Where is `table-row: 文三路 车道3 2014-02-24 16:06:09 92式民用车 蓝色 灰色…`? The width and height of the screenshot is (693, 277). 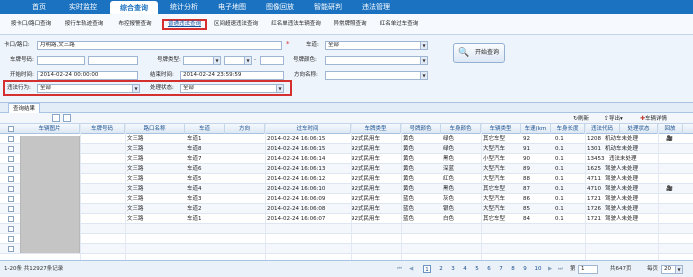
table-row: 文三路 车道3 2014-02-24 16:06:09 92式民用车 蓝色 灰色… is located at coordinates (346, 199).